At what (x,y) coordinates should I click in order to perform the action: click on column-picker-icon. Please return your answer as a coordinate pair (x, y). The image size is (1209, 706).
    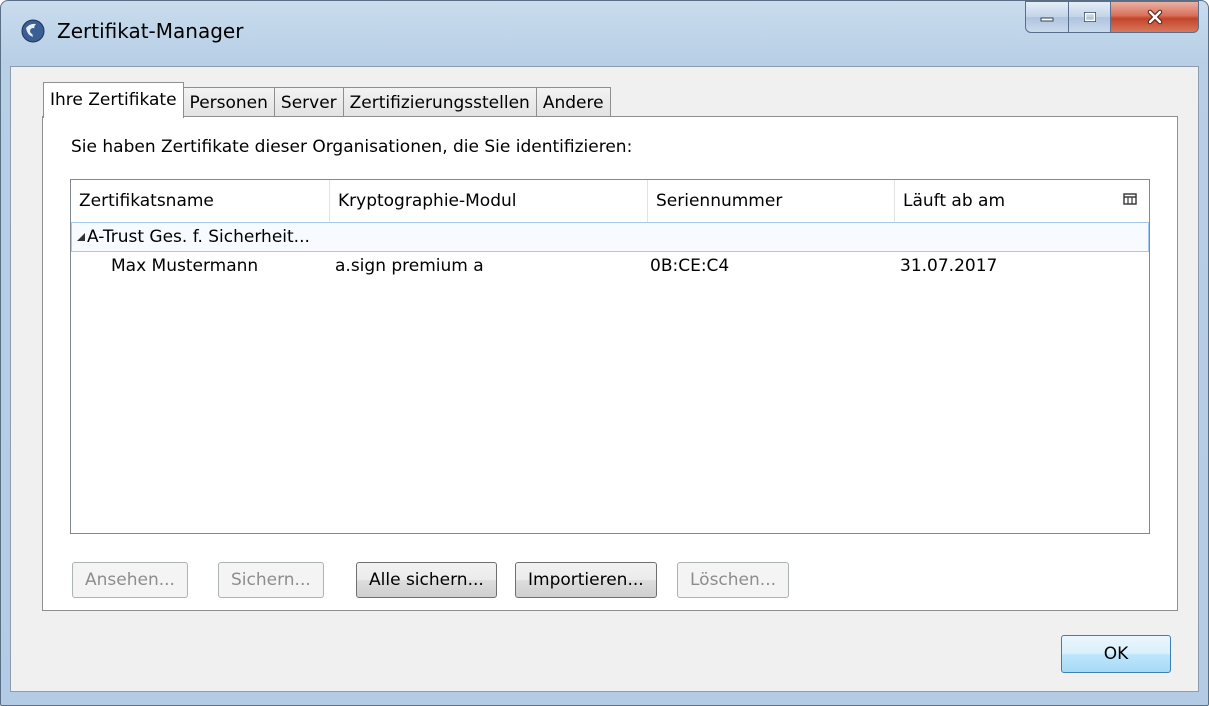
    Looking at the image, I should click on (1130, 200).